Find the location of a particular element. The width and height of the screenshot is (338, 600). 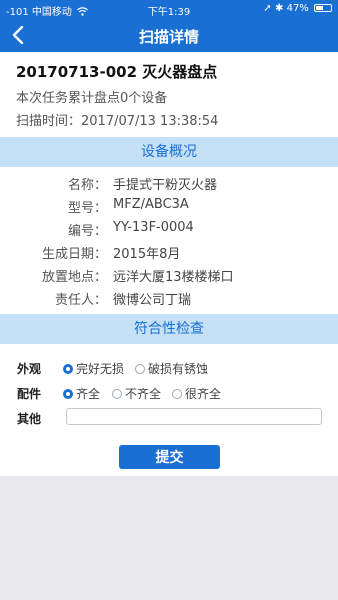

info-value: YY-13F-0004 is located at coordinates (153, 227).